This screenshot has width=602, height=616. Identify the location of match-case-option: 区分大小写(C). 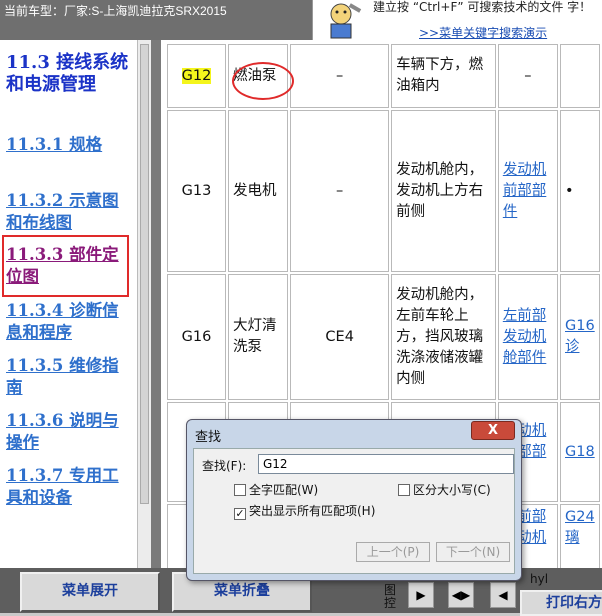
(444, 489).